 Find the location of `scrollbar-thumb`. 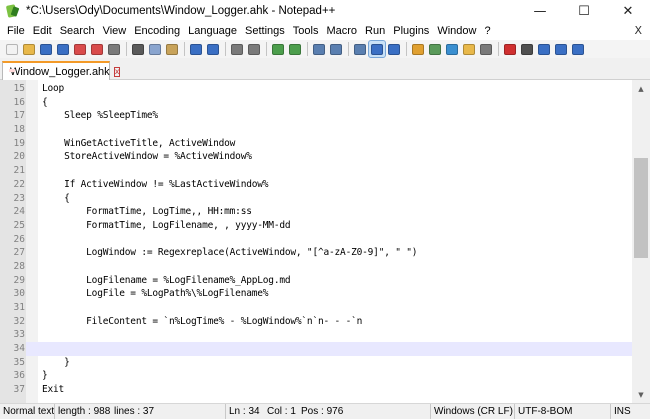

scrollbar-thumb is located at coordinates (641, 208).